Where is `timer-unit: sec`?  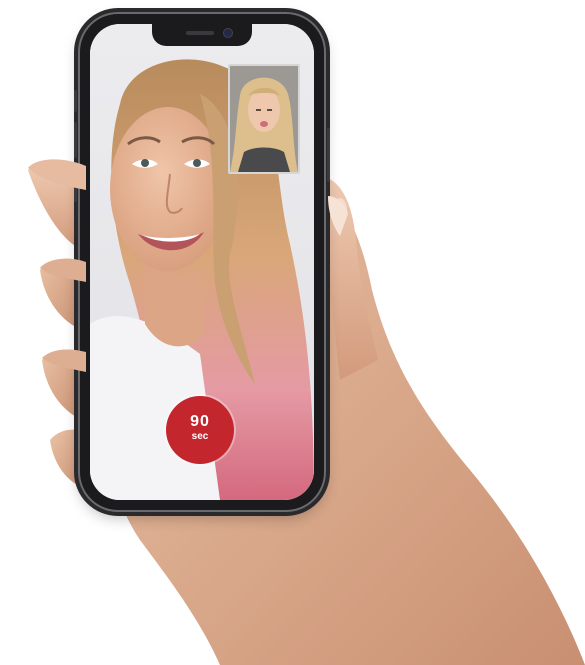 timer-unit: sec is located at coordinates (200, 436).